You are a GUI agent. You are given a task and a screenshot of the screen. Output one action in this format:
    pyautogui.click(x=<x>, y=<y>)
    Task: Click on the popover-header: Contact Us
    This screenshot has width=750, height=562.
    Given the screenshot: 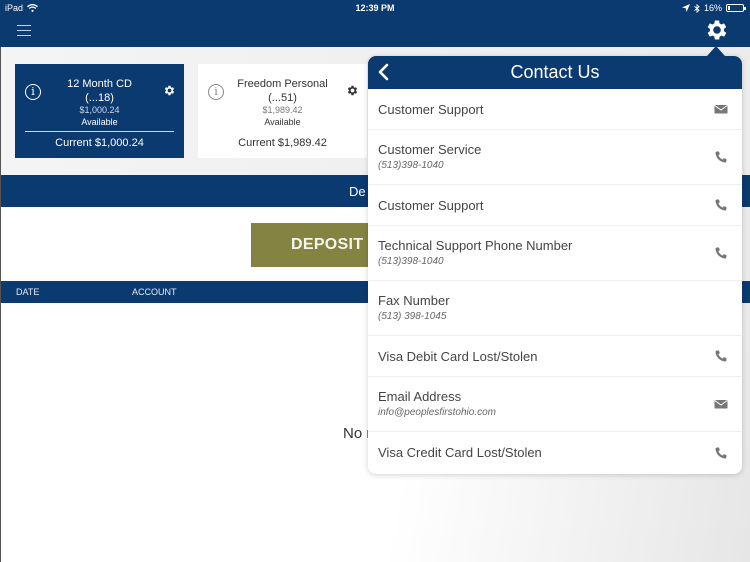 What is the action you would take?
    pyautogui.click(x=555, y=72)
    